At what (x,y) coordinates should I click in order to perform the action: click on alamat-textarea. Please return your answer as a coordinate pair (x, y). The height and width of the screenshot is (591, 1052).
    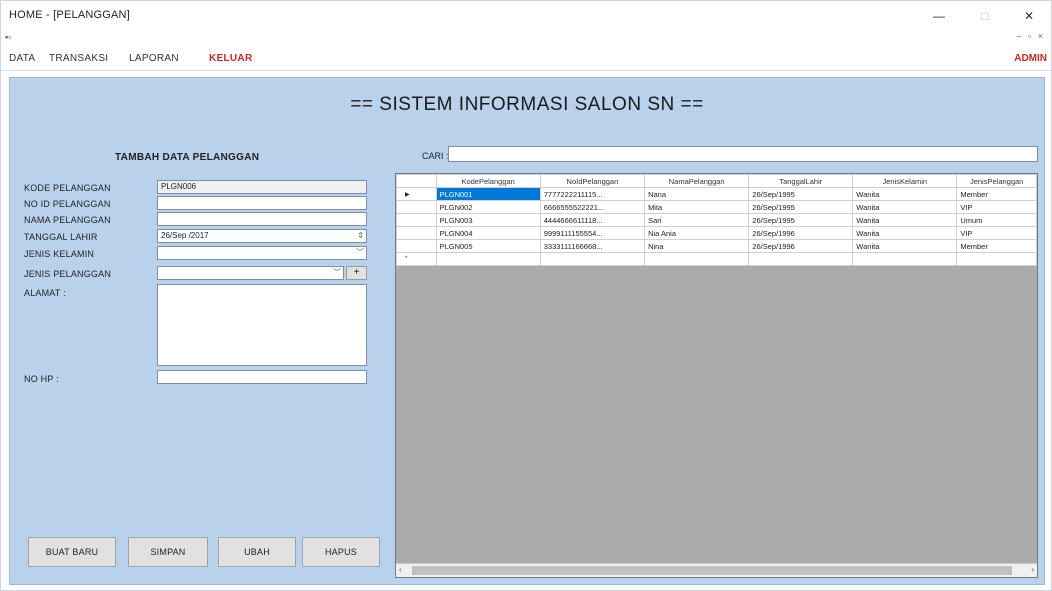
    Looking at the image, I should click on (262, 325).